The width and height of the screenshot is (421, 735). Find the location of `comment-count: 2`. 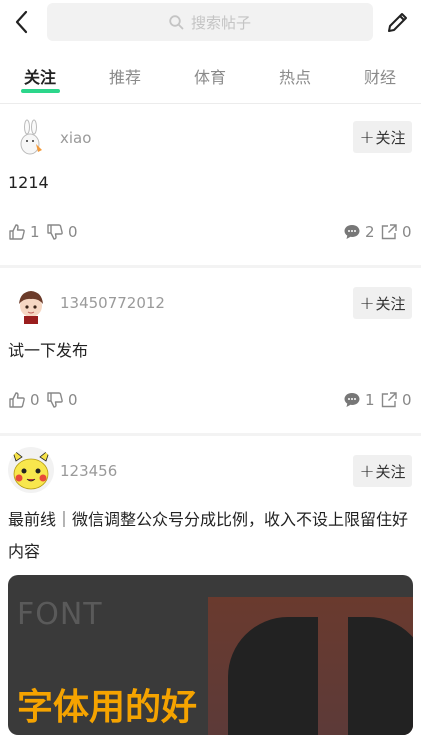

comment-count: 2 is located at coordinates (370, 232).